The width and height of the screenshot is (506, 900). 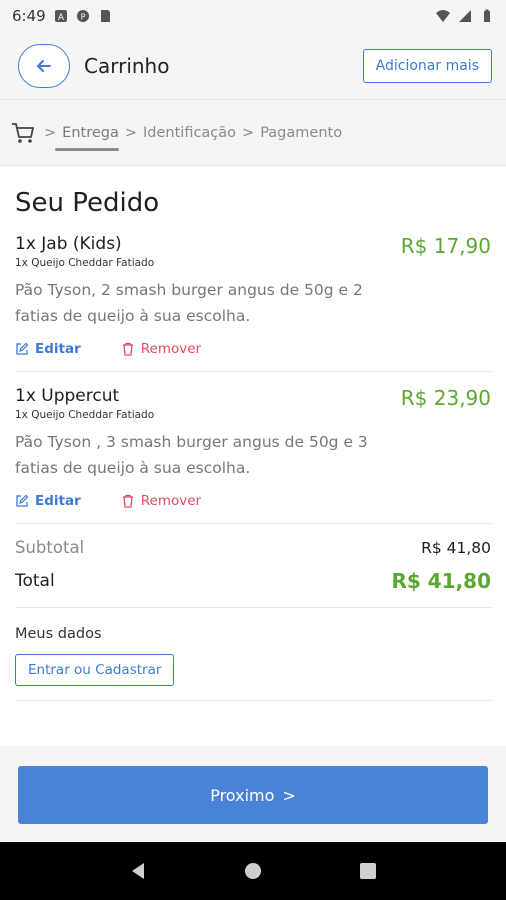 I want to click on active-step-indicator, so click(x=87, y=149).